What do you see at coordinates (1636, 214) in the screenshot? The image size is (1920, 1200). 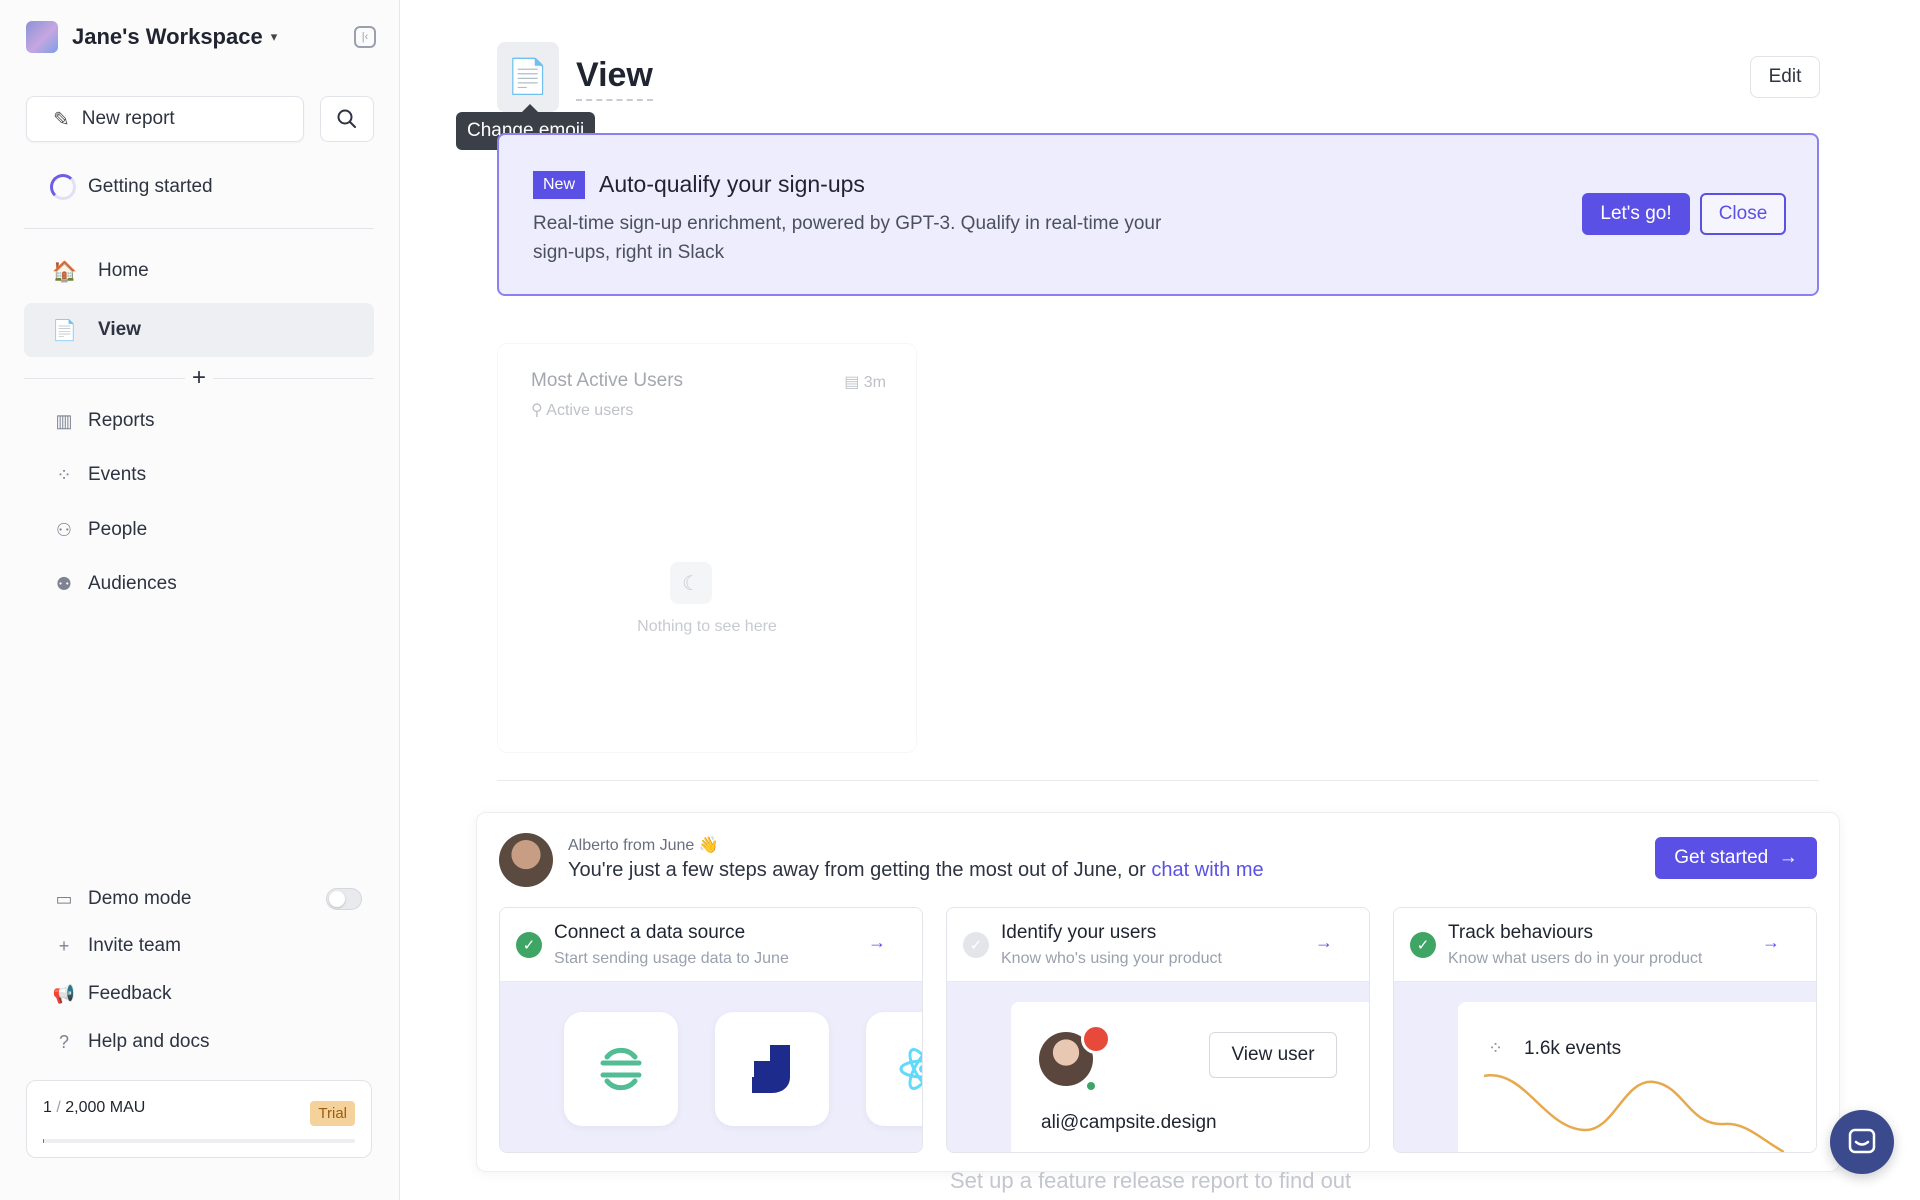 I see `lets-go-button: Let's go!` at bounding box center [1636, 214].